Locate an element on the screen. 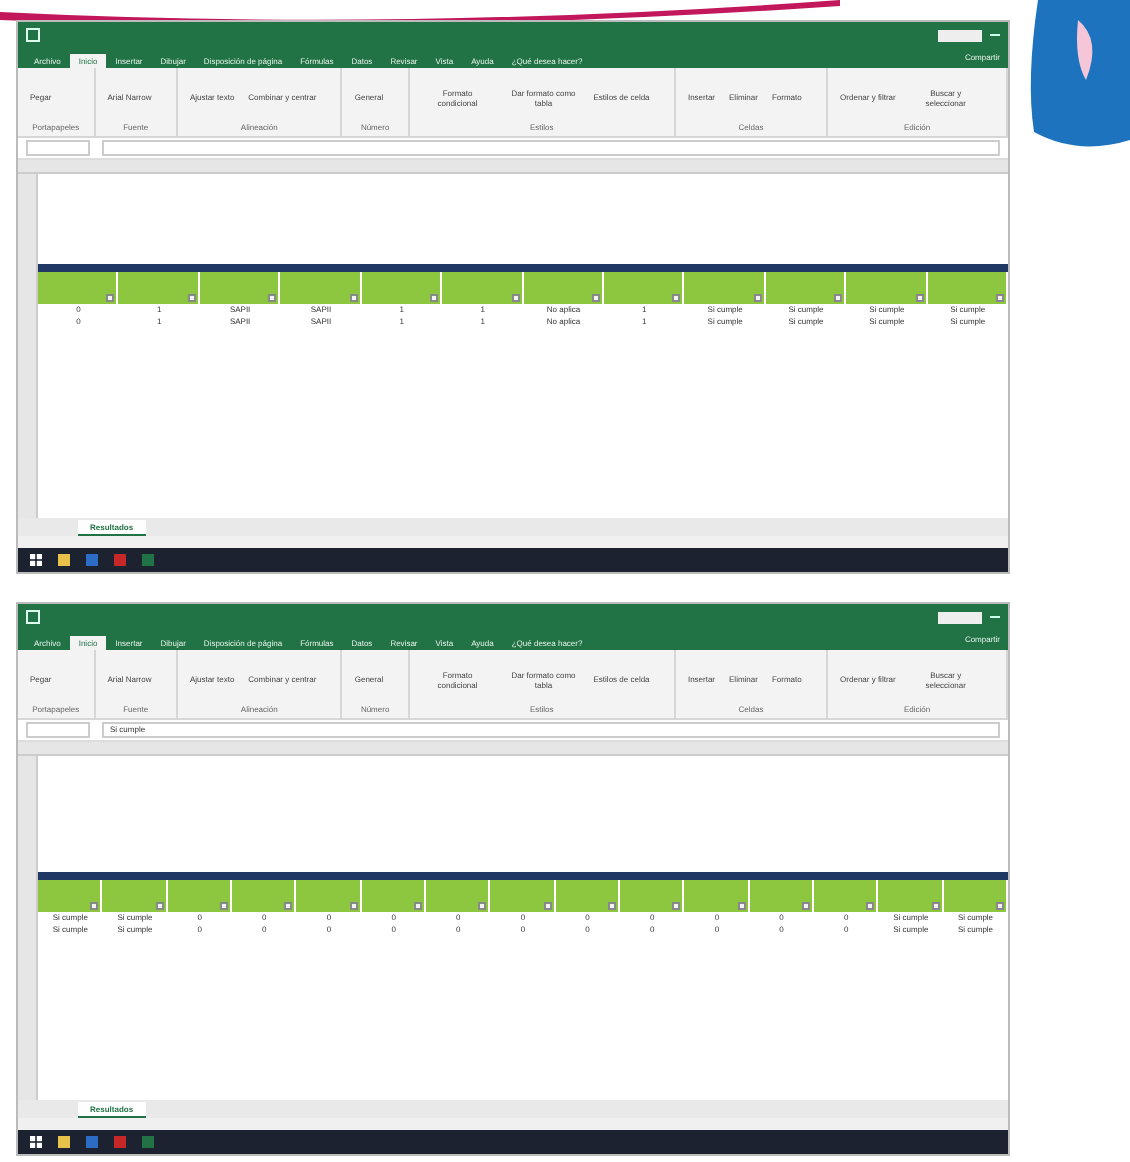 This screenshot has width=1130, height=1162. formula-field is located at coordinates (551, 148).